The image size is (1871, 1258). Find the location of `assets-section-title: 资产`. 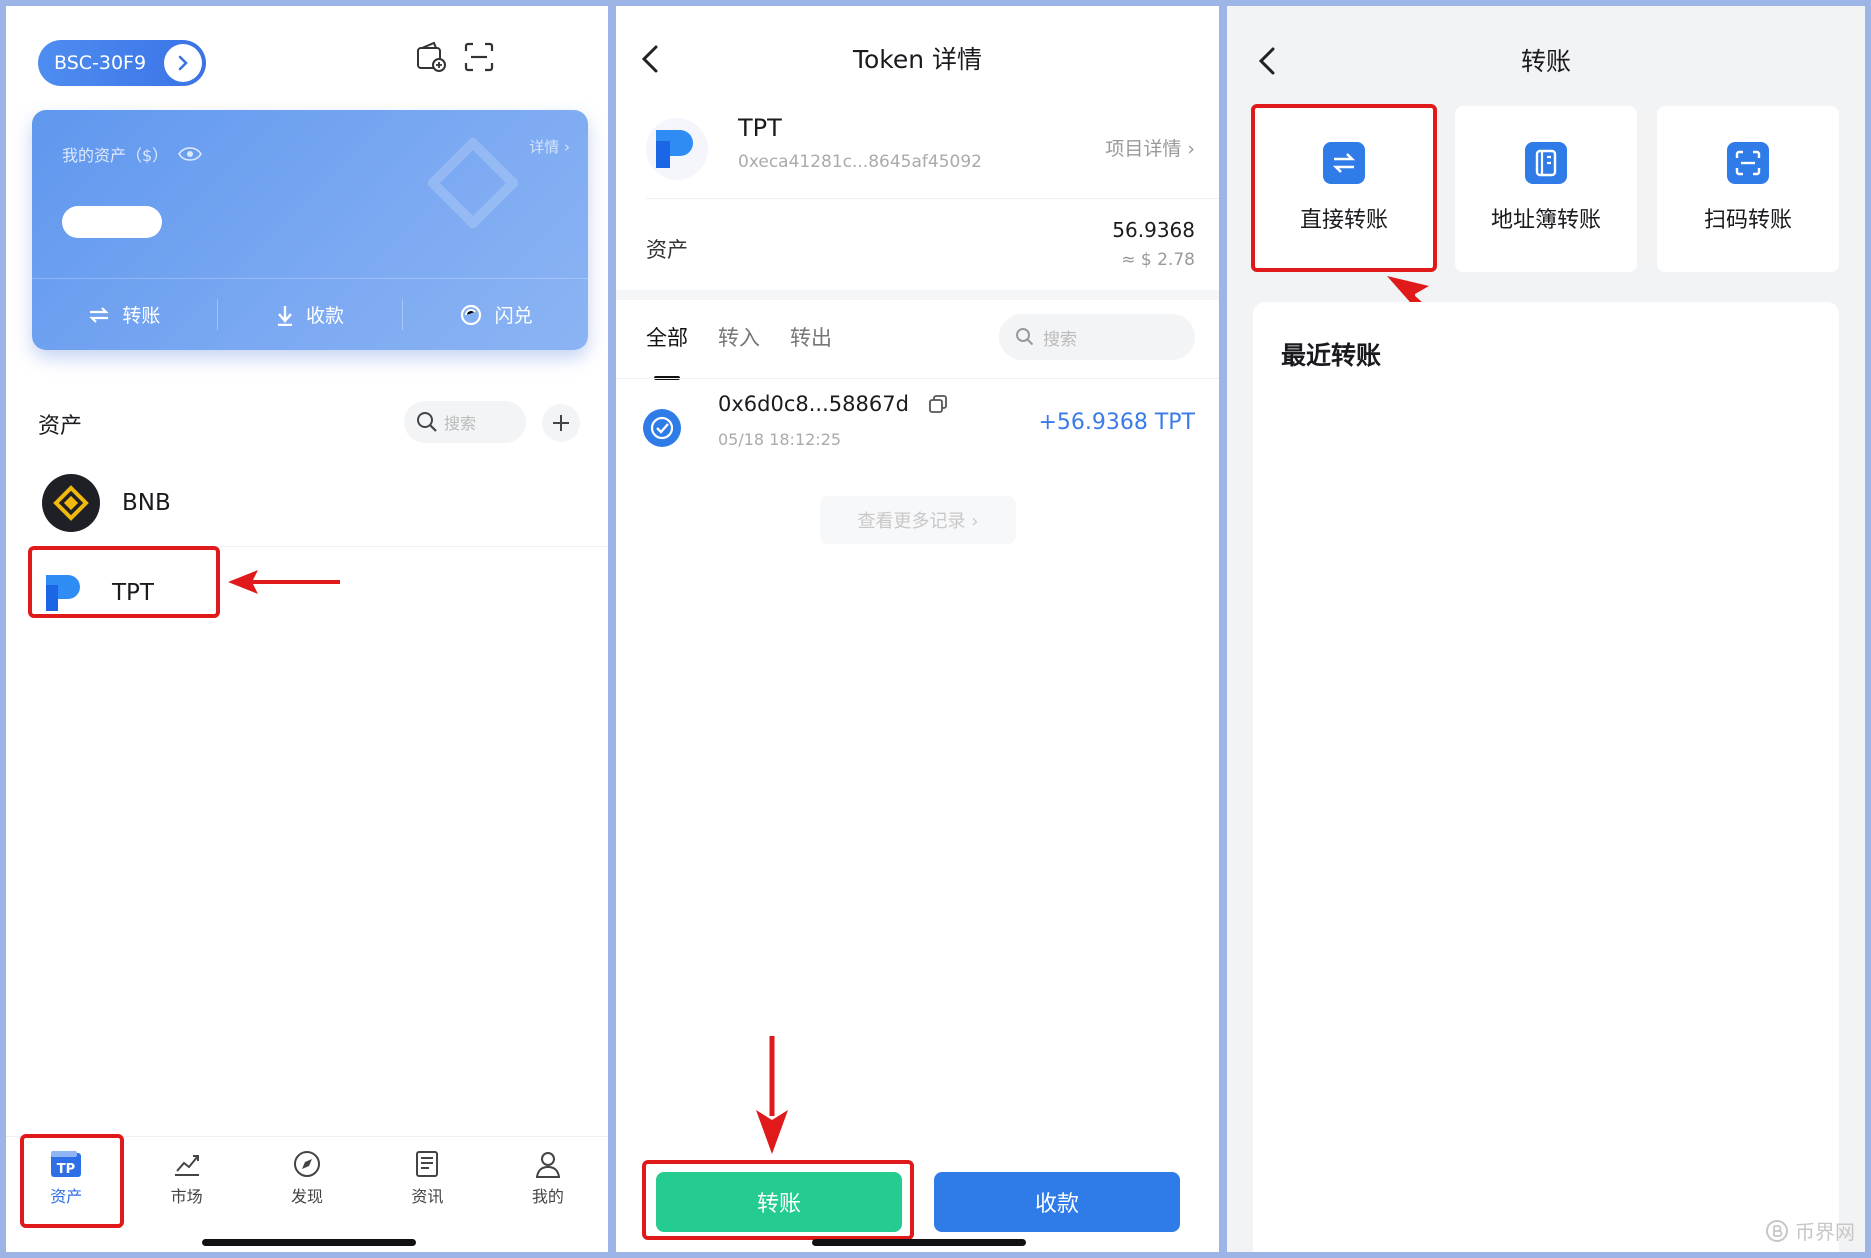

assets-section-title: 资产 is located at coordinates (60, 426).